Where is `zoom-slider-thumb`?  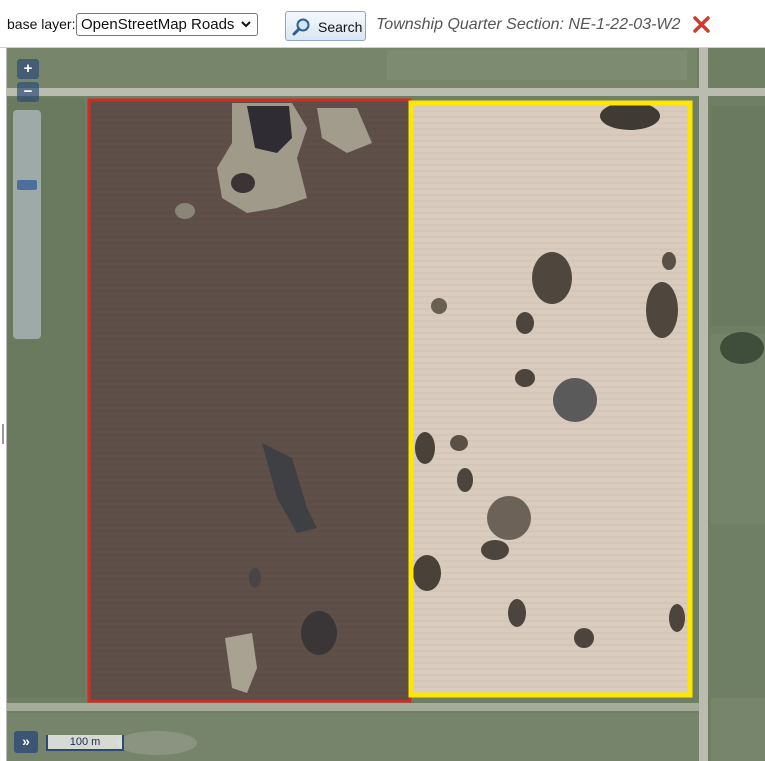 zoom-slider-thumb is located at coordinates (27, 185).